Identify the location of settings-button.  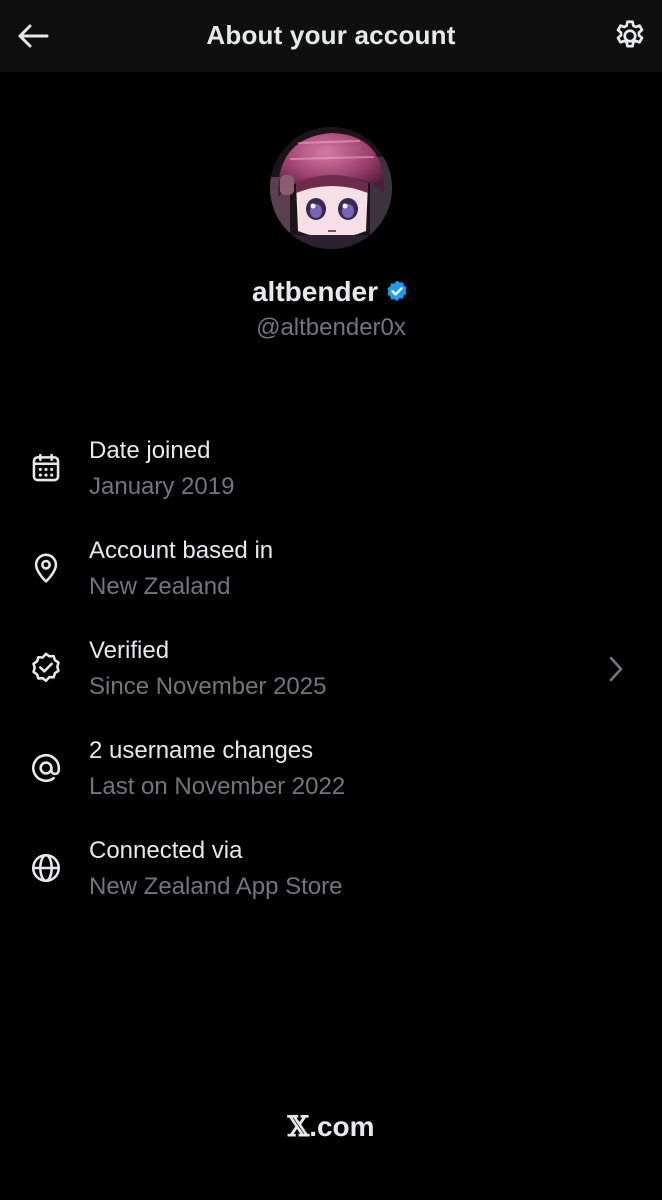
(630, 36).